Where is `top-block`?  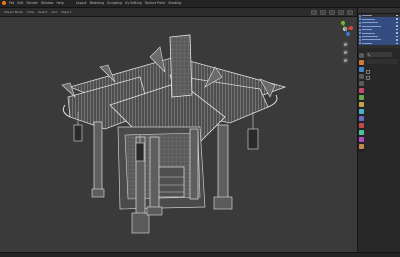
top-block is located at coordinates (181, 66).